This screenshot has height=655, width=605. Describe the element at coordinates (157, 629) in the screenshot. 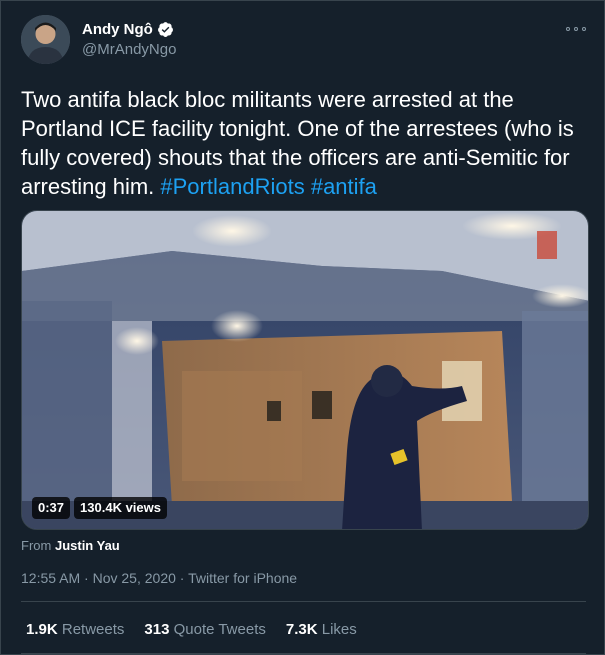

I see `quotes-count: 313` at that location.